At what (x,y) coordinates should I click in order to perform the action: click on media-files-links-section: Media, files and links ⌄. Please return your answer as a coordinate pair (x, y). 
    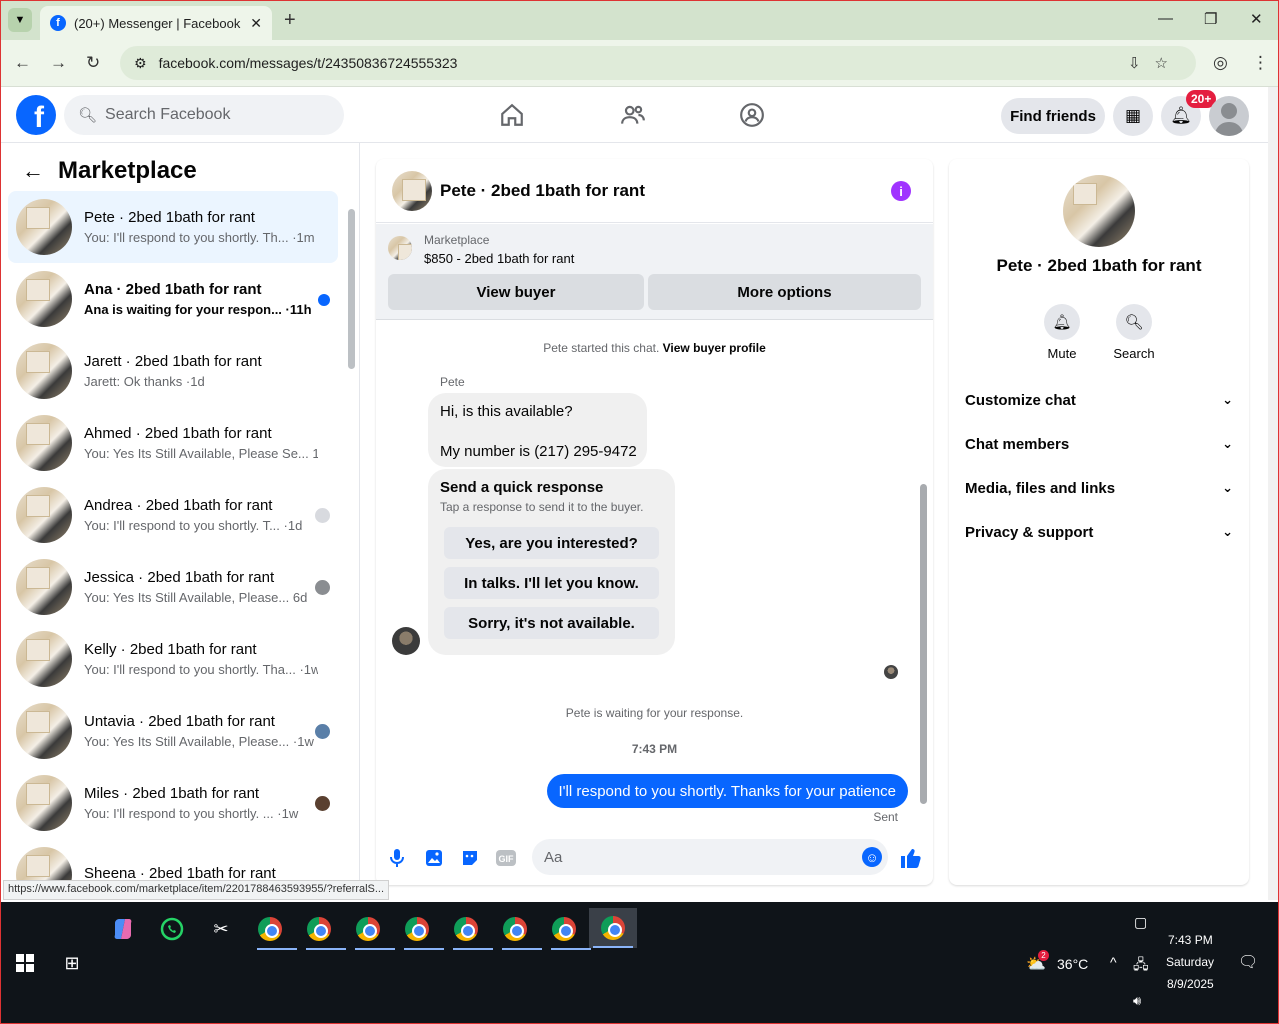
    Looking at the image, I should click on (1099, 488).